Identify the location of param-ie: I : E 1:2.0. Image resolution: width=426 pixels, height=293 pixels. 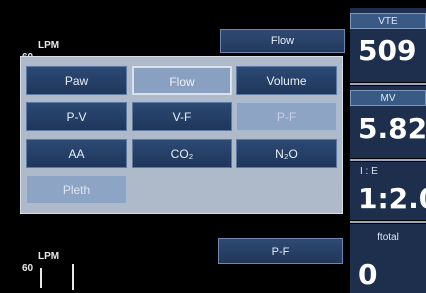
(388, 191).